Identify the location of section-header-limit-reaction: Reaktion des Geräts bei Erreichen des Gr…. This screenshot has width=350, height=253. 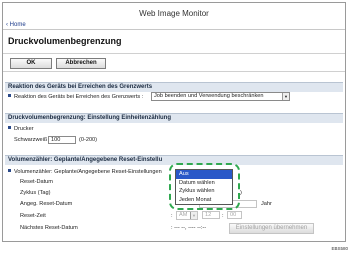
(174, 87).